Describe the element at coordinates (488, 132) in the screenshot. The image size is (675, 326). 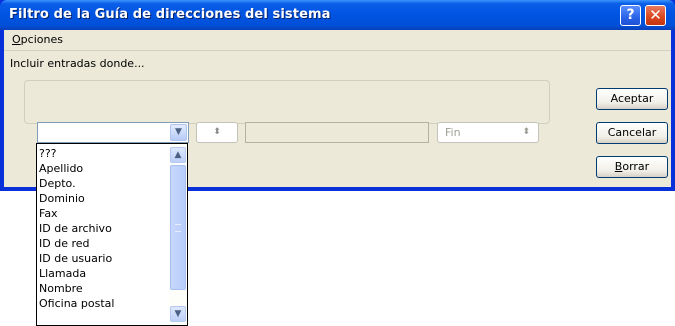
I see `end-dropdown: Fin ⬍` at that location.